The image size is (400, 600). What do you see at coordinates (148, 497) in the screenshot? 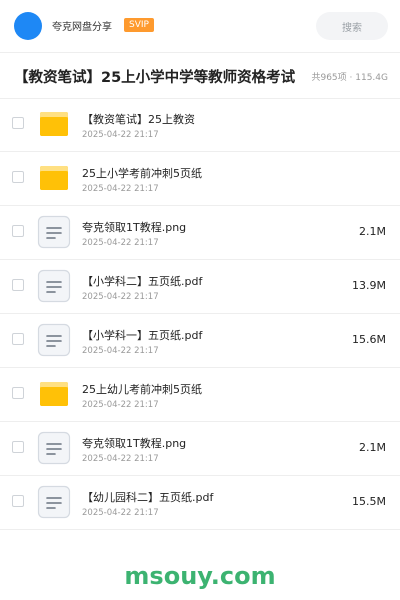
I see `file-name: 【幼儿园科二】五页纸.pdf` at bounding box center [148, 497].